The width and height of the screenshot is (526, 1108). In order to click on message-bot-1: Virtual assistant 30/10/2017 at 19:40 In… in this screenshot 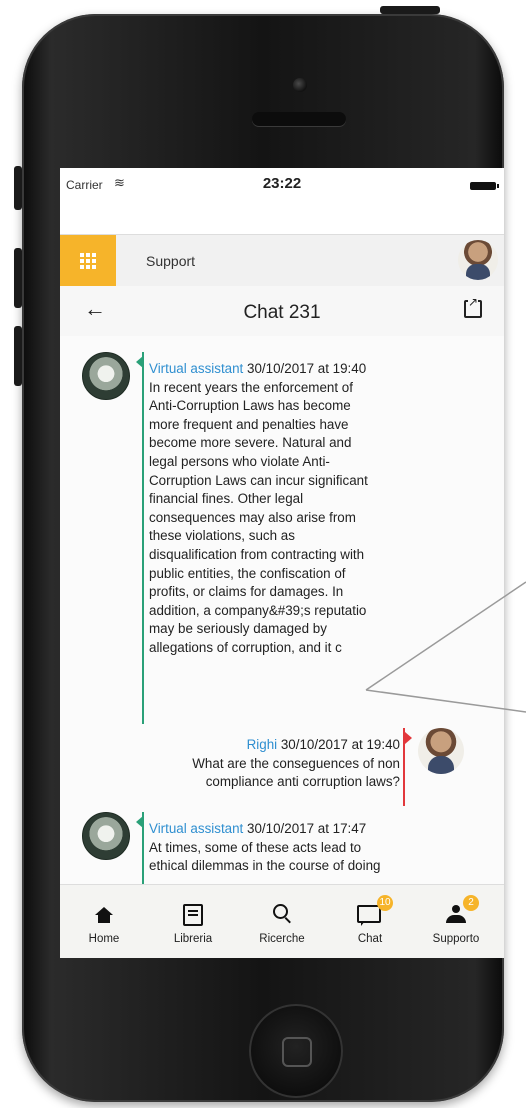, I will do `click(284, 509)`.